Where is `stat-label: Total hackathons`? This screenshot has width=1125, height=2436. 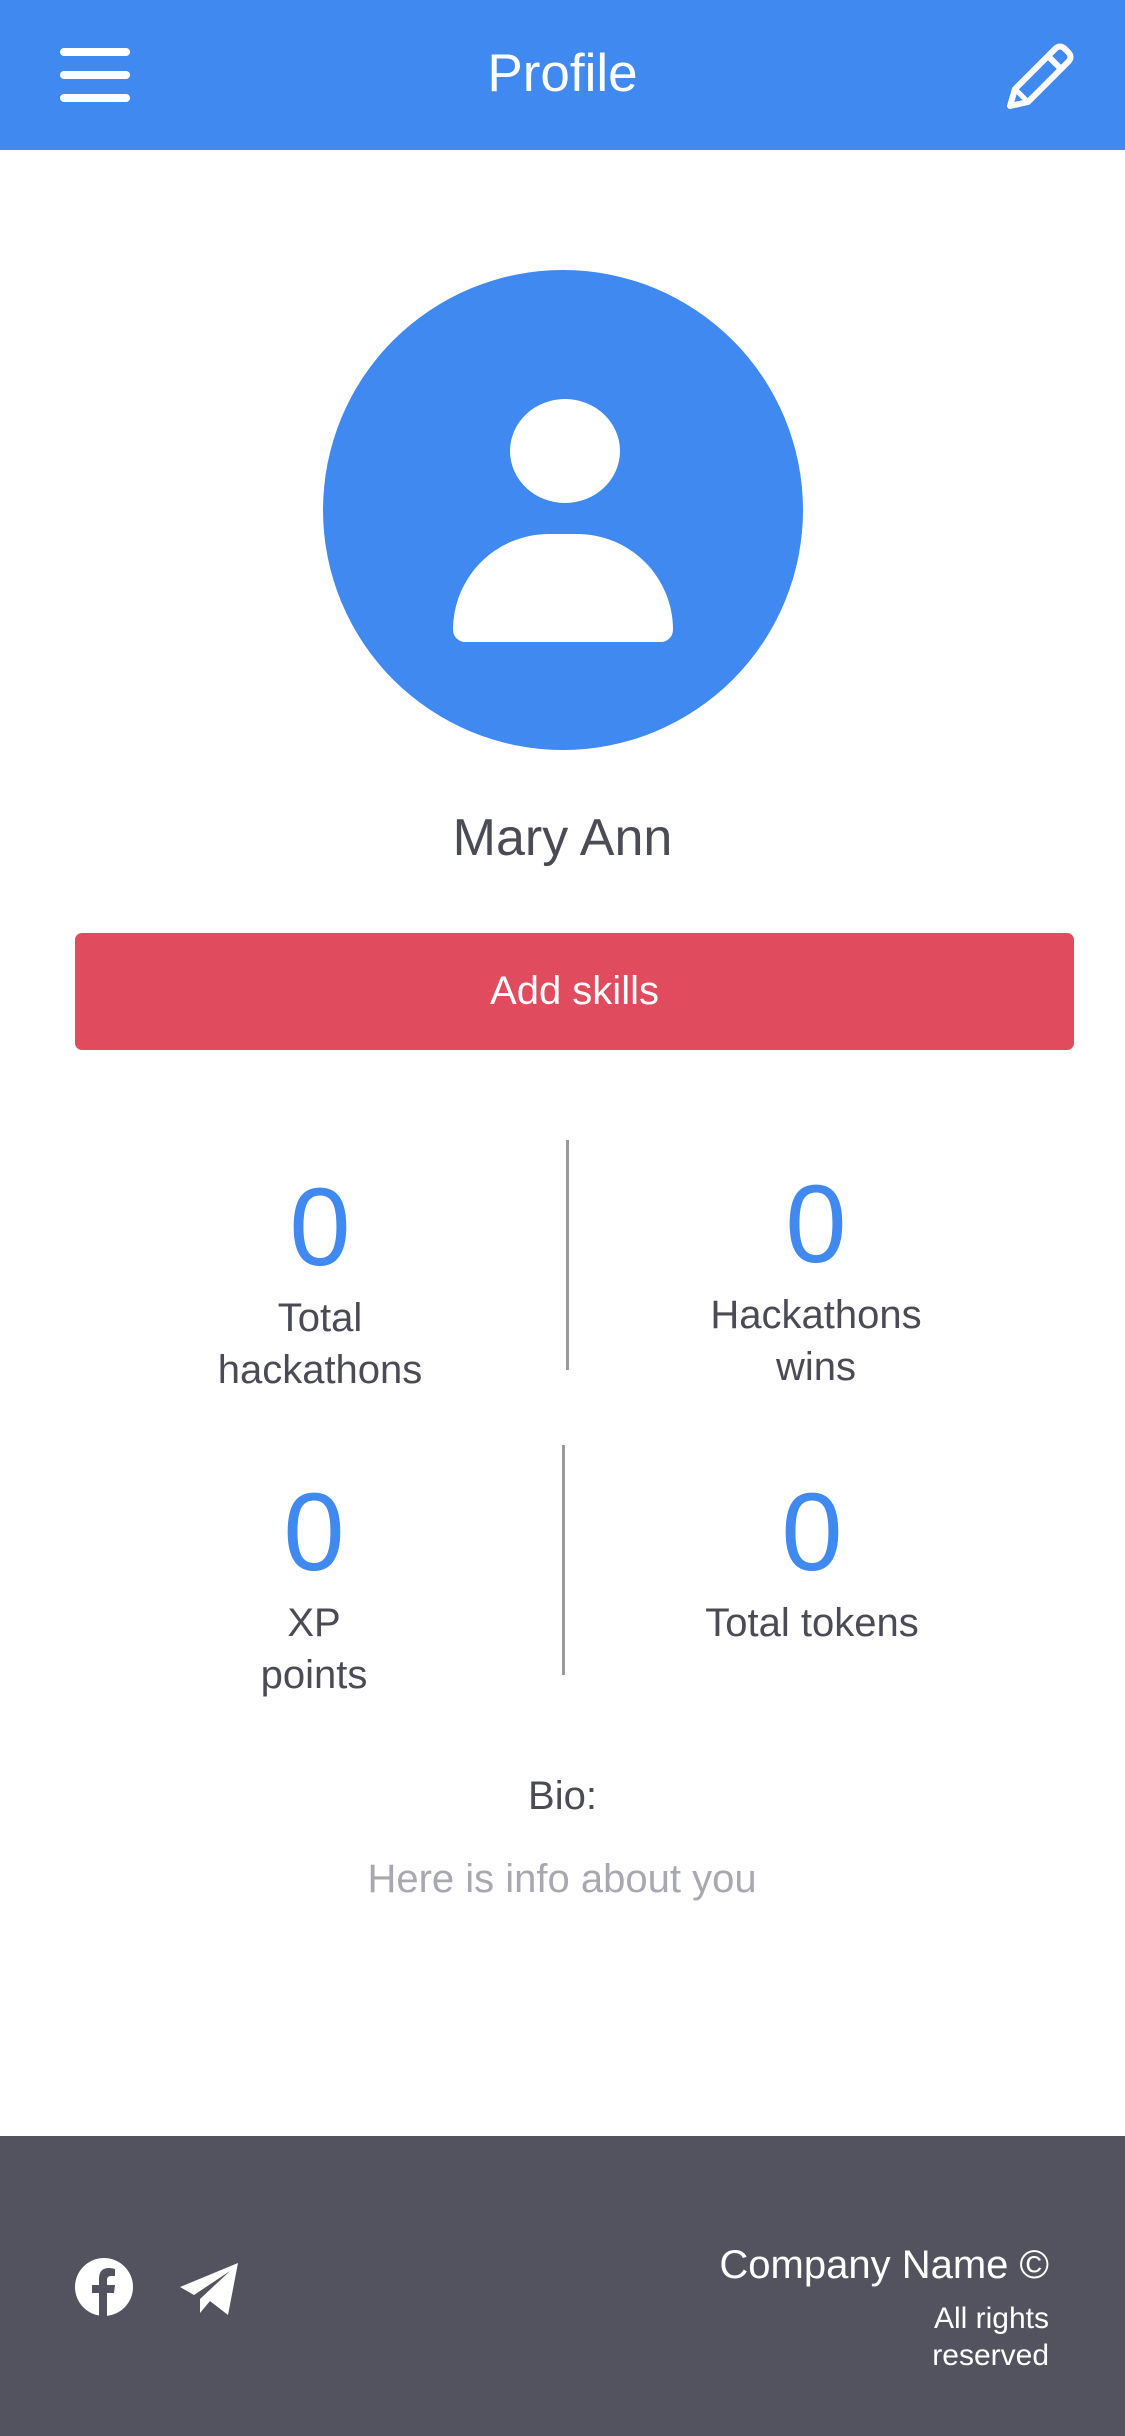 stat-label: Total hackathons is located at coordinates (320, 1344).